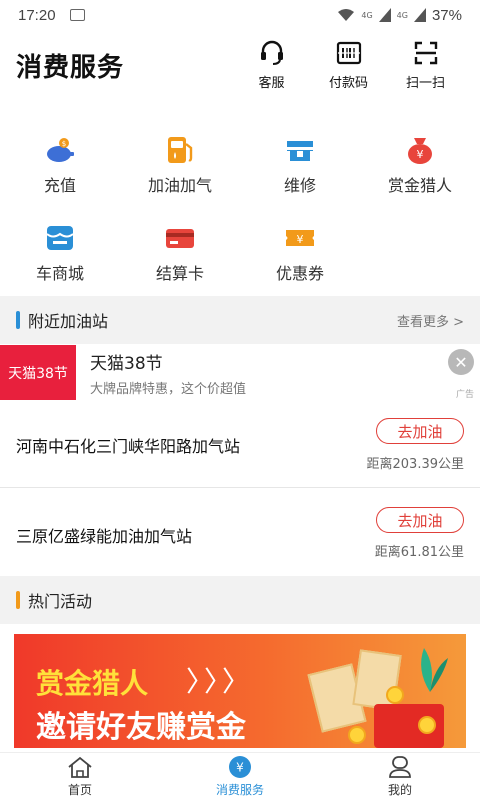 The image size is (480, 800). What do you see at coordinates (434, 670) in the screenshot?
I see `leaf-graphic` at bounding box center [434, 670].